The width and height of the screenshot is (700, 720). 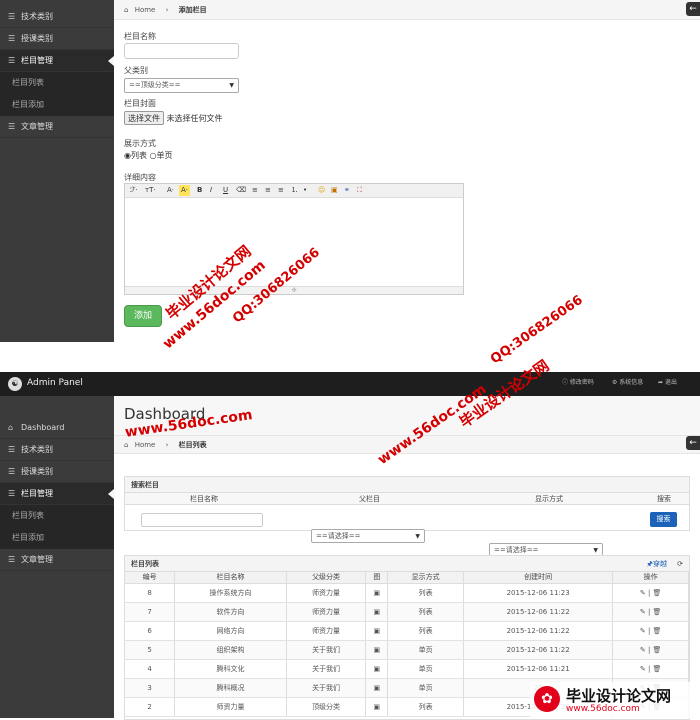 I want to click on add-link: 🖈穿越, so click(x=657, y=564).